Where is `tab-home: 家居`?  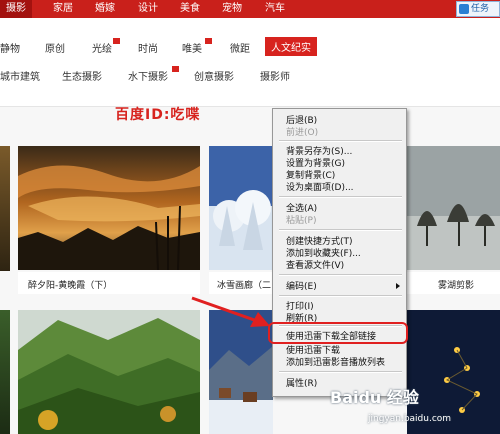 tab-home: 家居 is located at coordinates (63, 9).